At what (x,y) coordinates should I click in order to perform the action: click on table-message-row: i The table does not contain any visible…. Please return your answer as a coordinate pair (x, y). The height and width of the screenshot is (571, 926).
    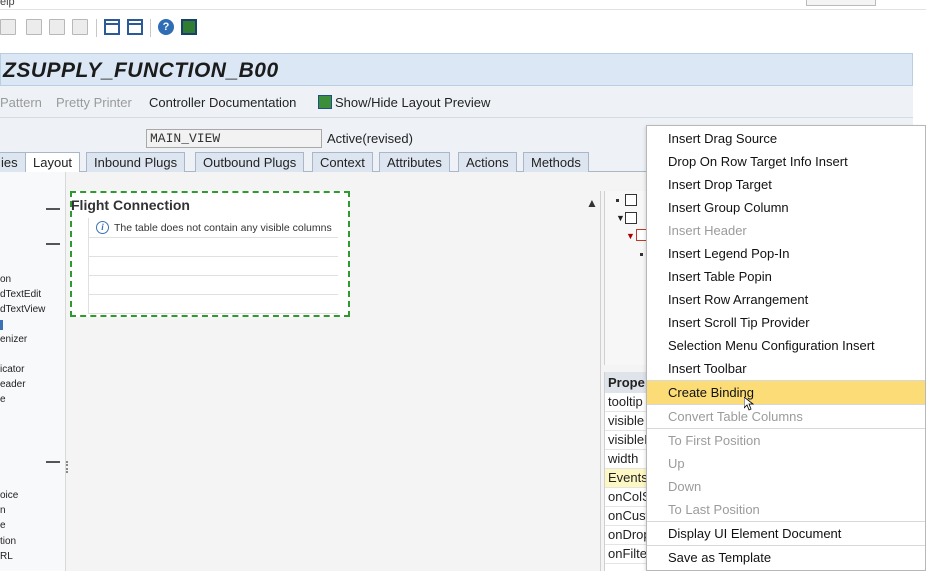
    Looking at the image, I should click on (213, 228).